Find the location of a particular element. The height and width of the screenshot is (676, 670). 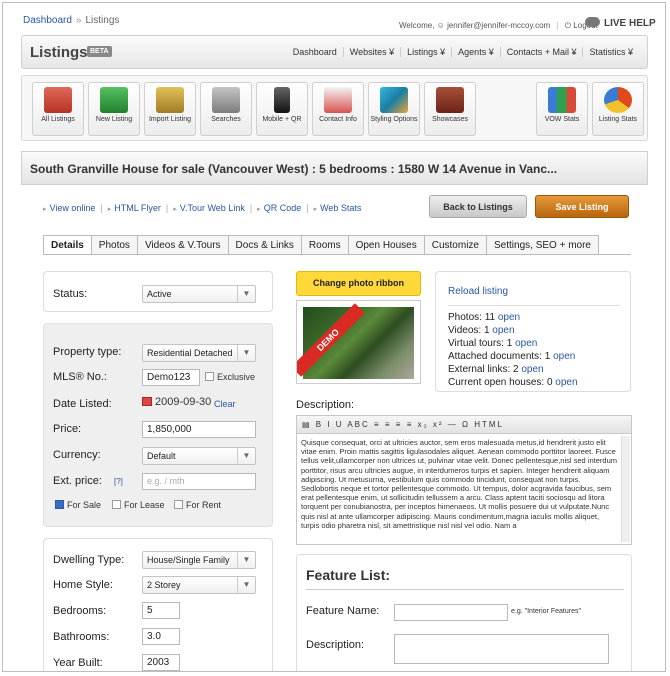

clear-date-link: Clear is located at coordinates (225, 404).